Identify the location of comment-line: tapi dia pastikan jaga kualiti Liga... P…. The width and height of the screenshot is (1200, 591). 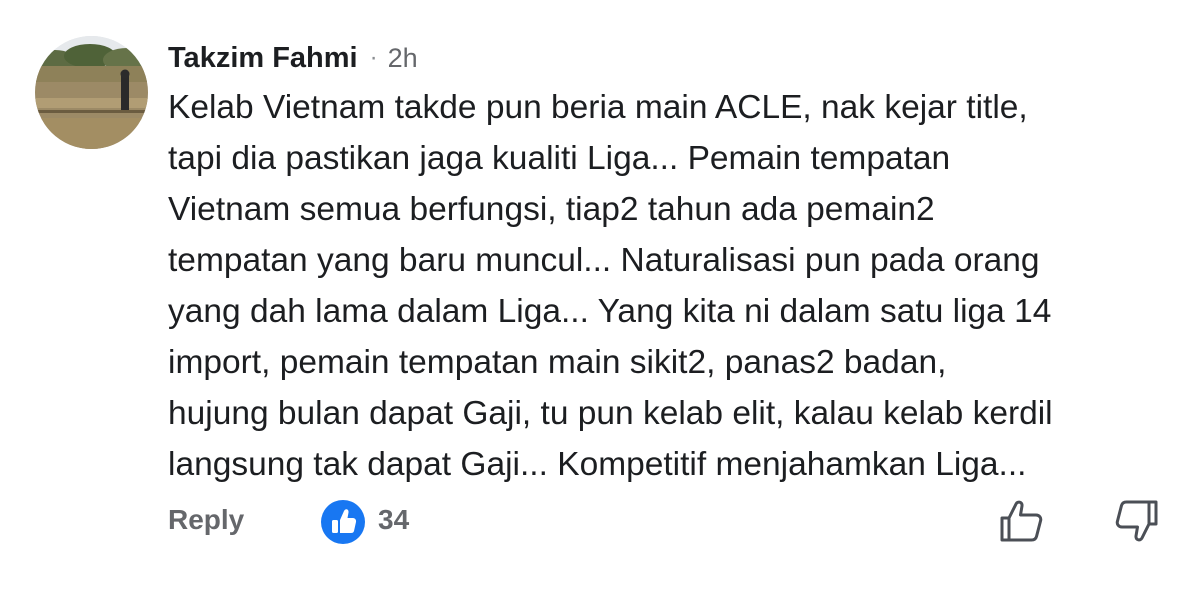
(559, 158).